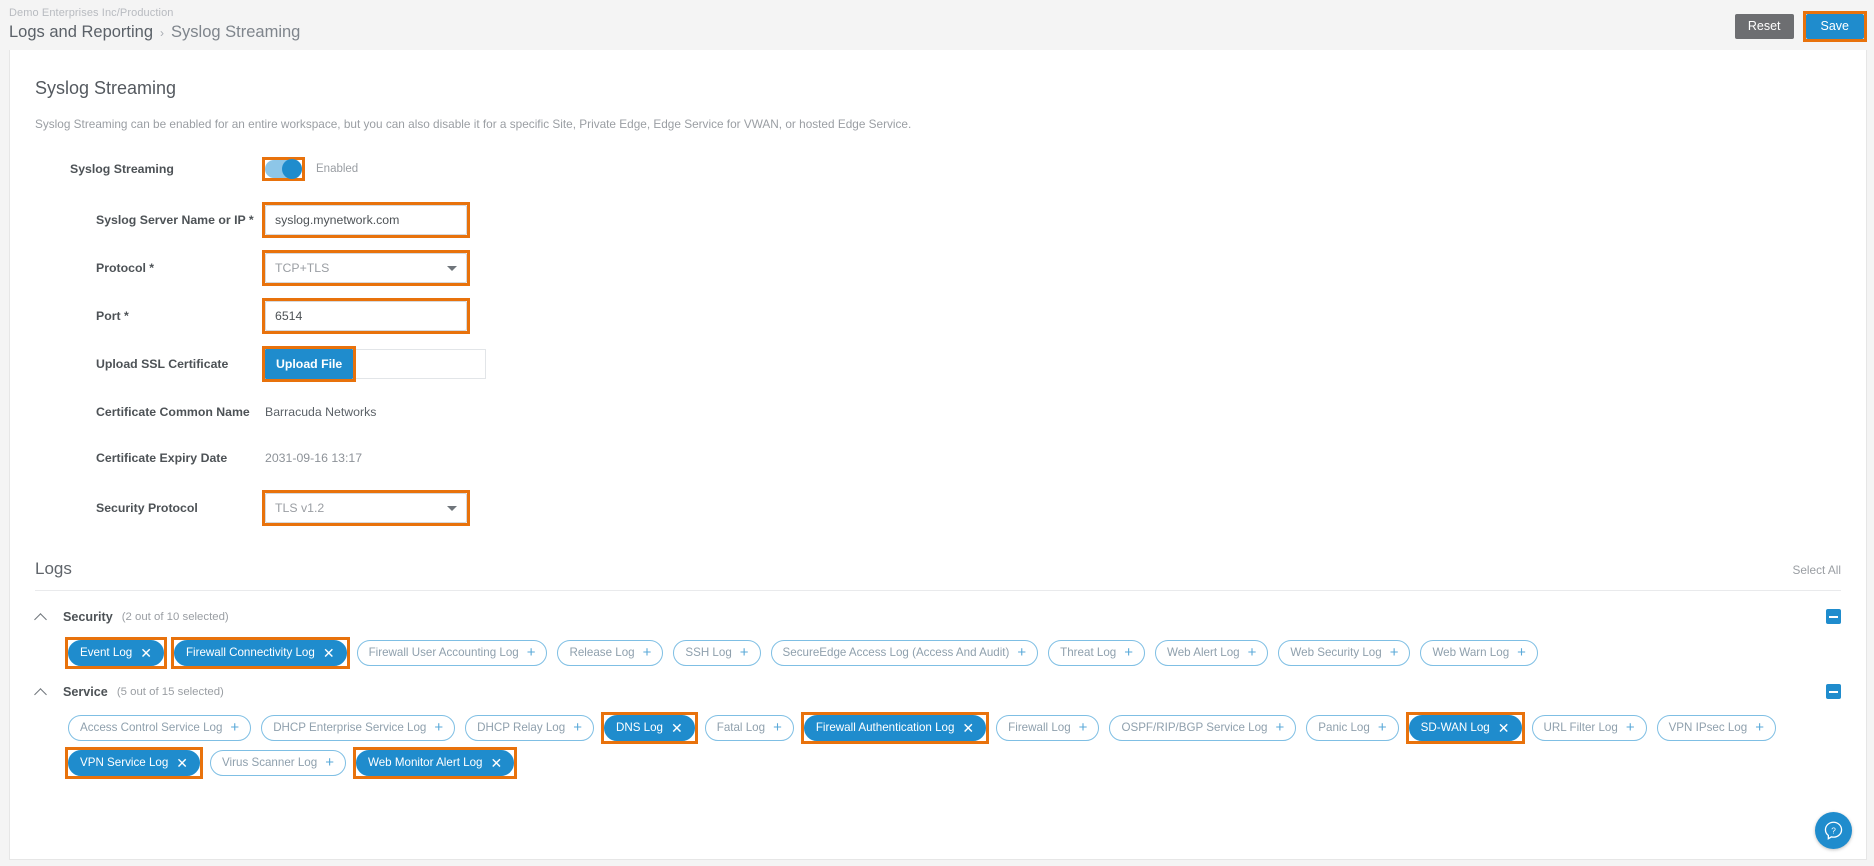 Image resolution: width=1874 pixels, height=866 pixels. What do you see at coordinates (283, 169) in the screenshot?
I see `syslog-streaming-toggle` at bounding box center [283, 169].